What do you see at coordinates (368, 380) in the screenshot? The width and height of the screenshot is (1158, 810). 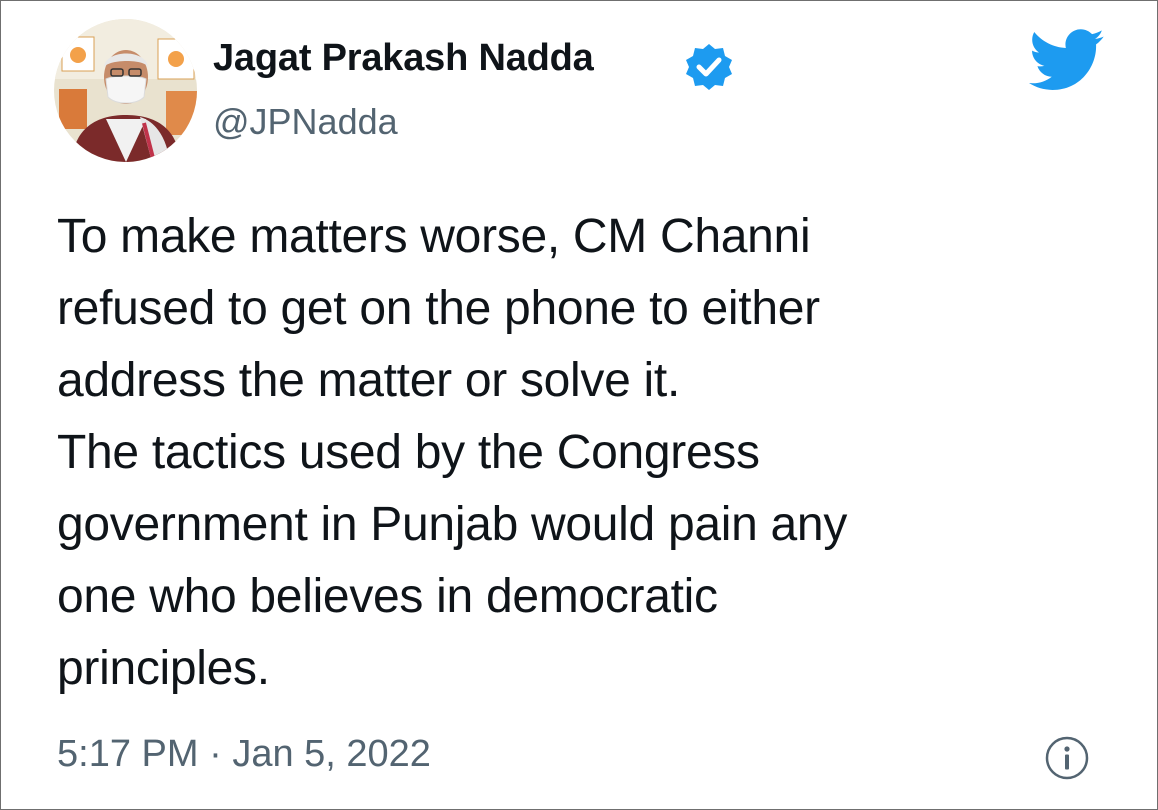 I see `tweet-text-line: address the matter or solve it.` at bounding box center [368, 380].